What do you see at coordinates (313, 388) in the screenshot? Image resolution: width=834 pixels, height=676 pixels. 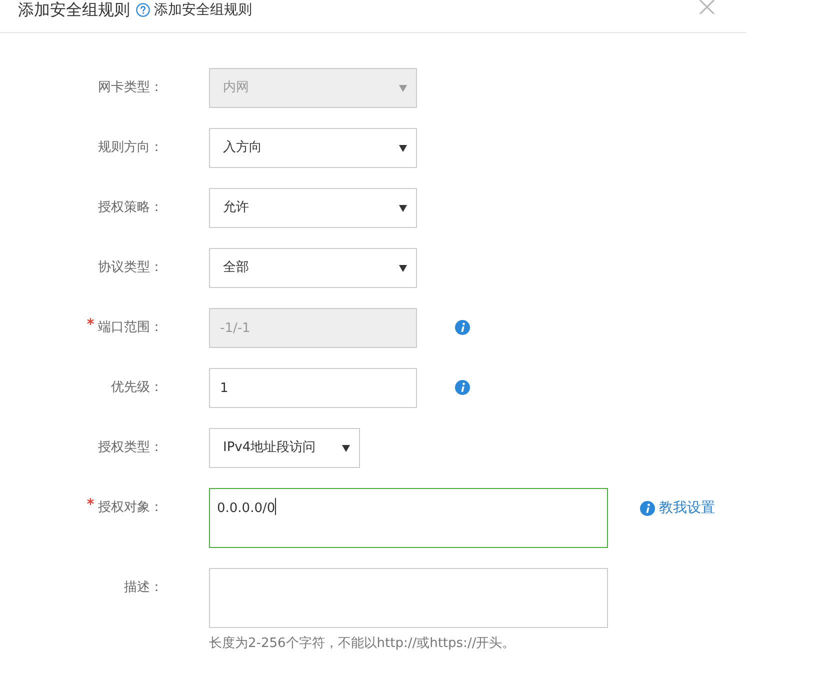 I see `text-input: 1` at bounding box center [313, 388].